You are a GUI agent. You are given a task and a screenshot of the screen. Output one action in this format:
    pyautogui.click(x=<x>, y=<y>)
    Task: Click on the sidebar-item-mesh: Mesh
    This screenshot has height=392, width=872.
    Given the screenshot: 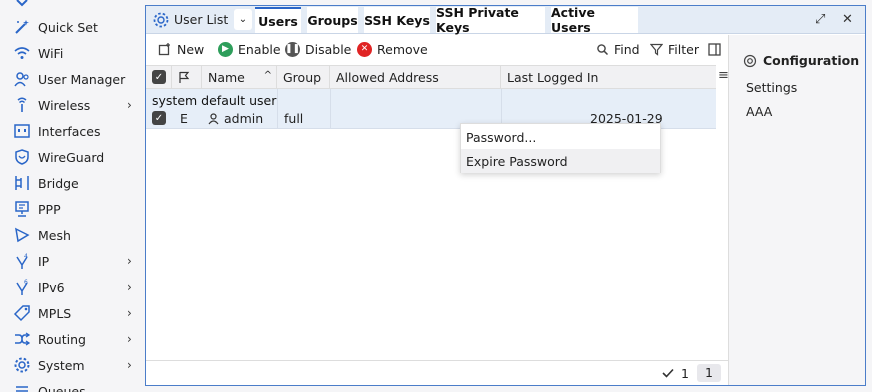 What is the action you would take?
    pyautogui.click(x=73, y=235)
    